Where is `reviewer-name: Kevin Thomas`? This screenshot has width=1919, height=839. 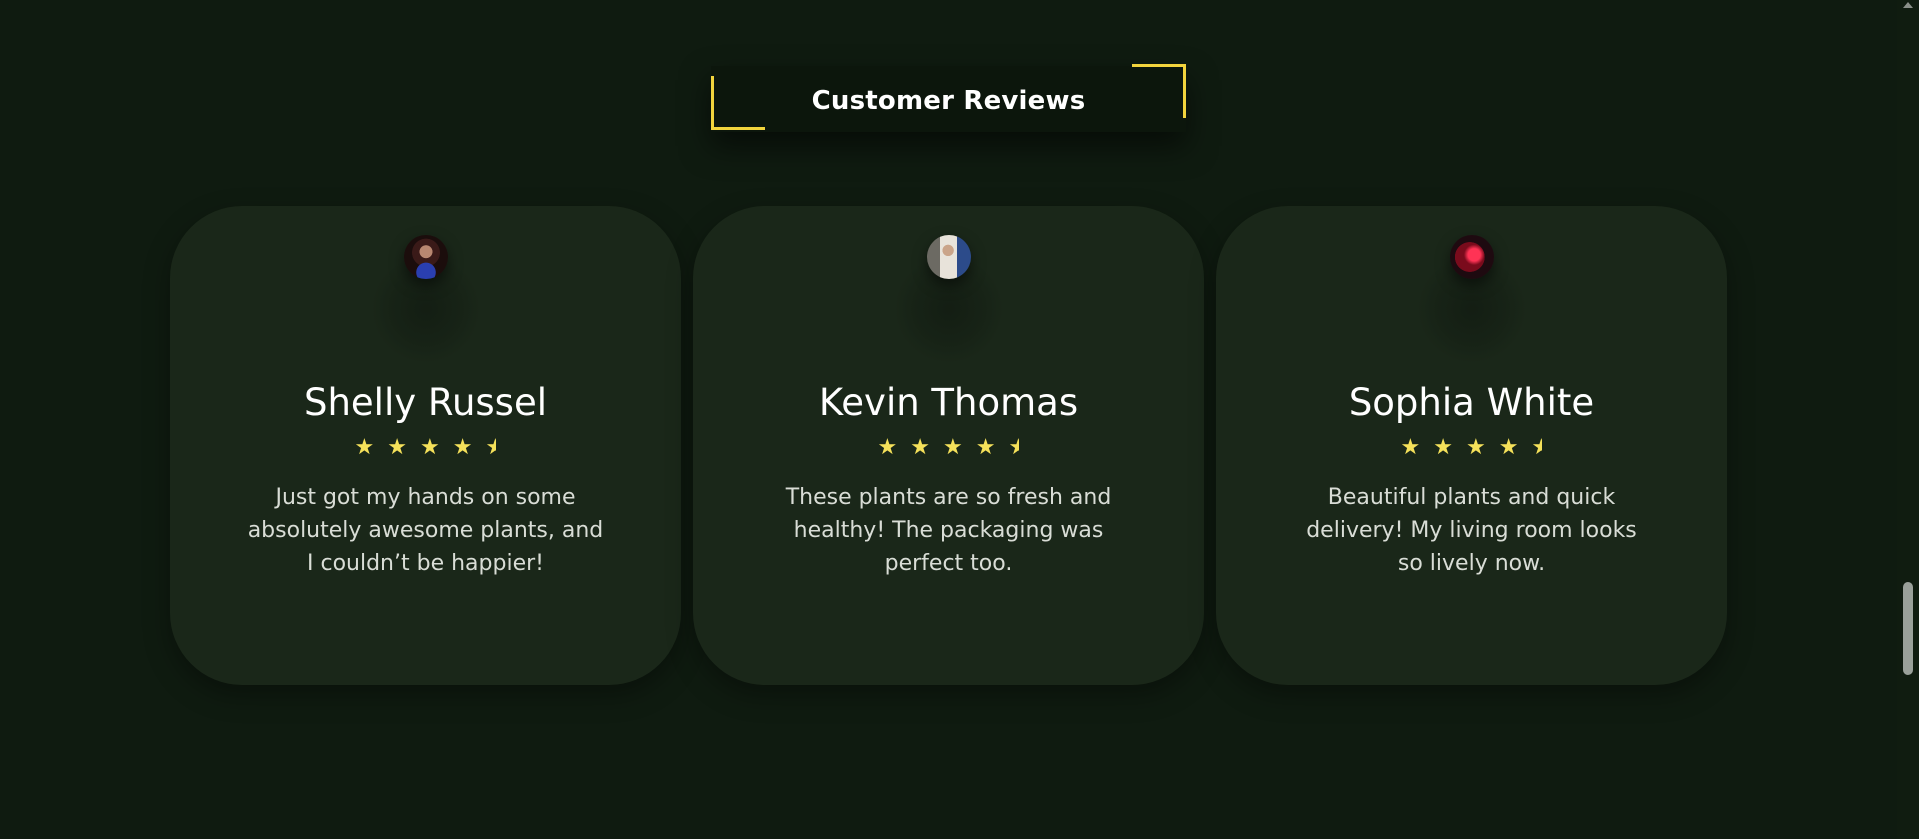
reviewer-name: Kevin Thomas is located at coordinates (948, 402).